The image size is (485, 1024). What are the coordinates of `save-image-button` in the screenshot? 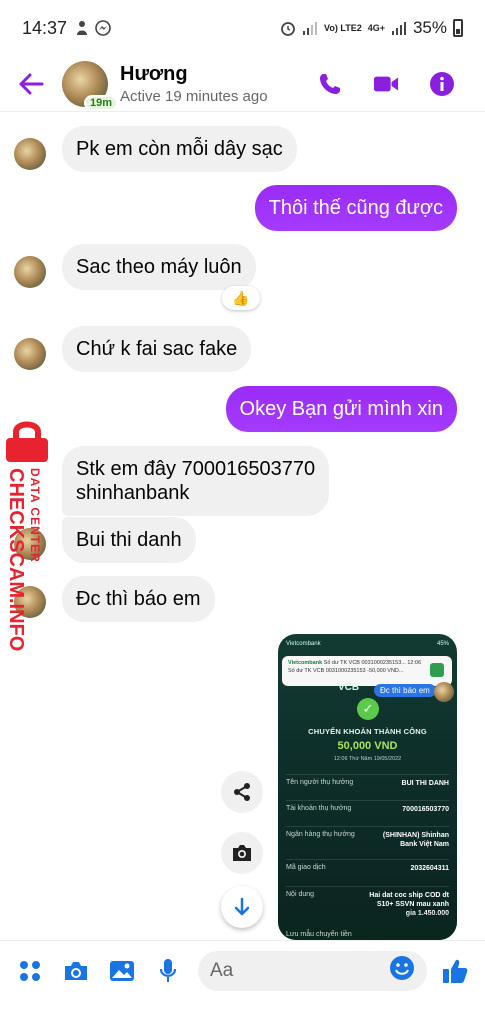 It's located at (242, 853).